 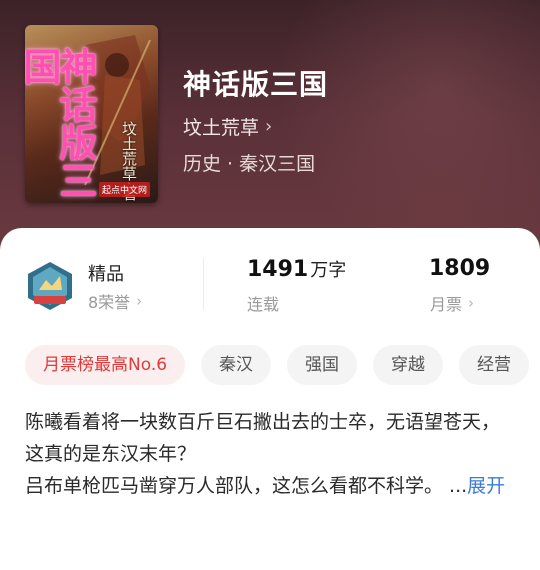 What do you see at coordinates (446, 304) in the screenshot?
I see `monthly-ticket-label: 月票` at bounding box center [446, 304].